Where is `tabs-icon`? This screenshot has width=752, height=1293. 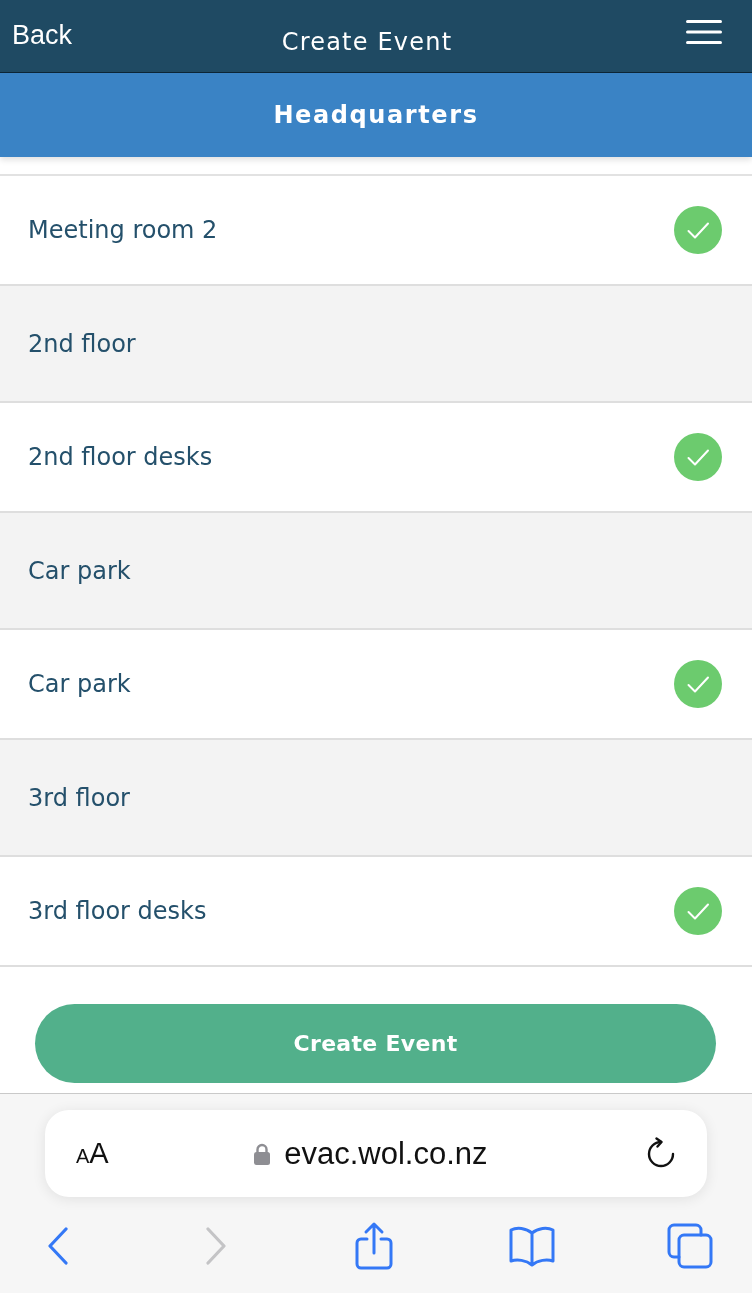 tabs-icon is located at coordinates (690, 1246).